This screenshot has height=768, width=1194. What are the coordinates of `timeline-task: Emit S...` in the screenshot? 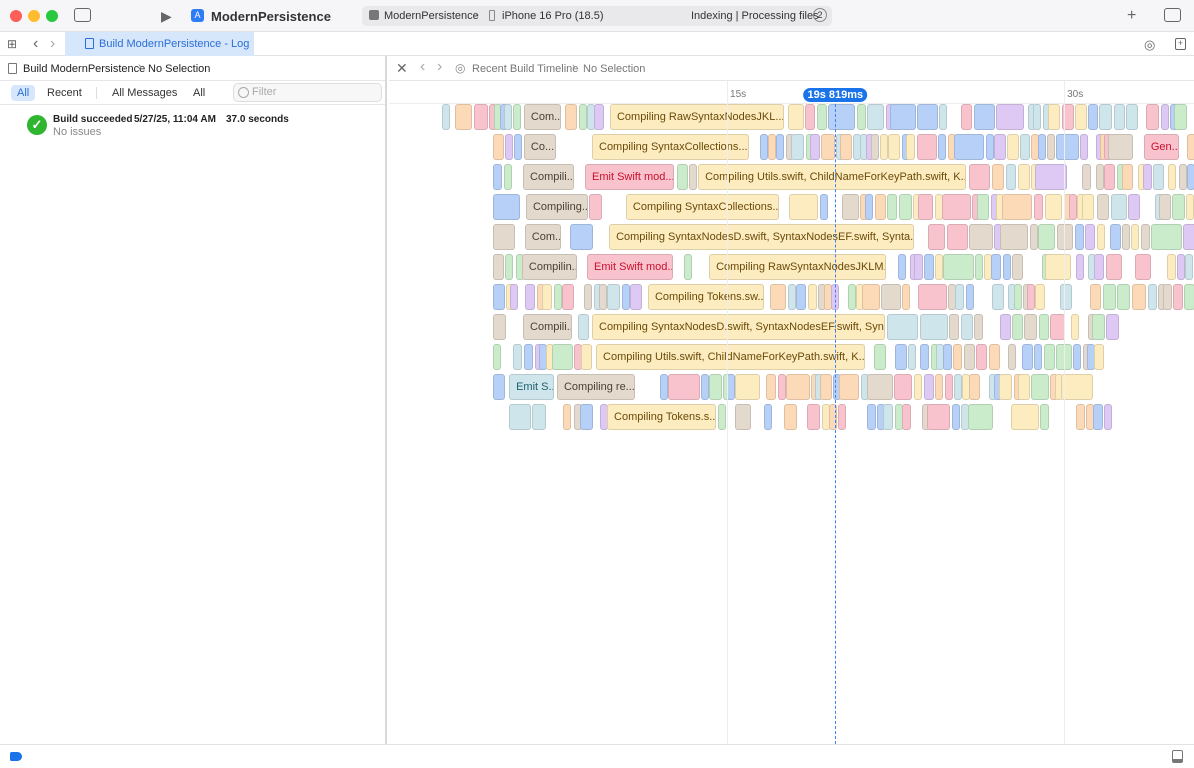 It's located at (531, 387).